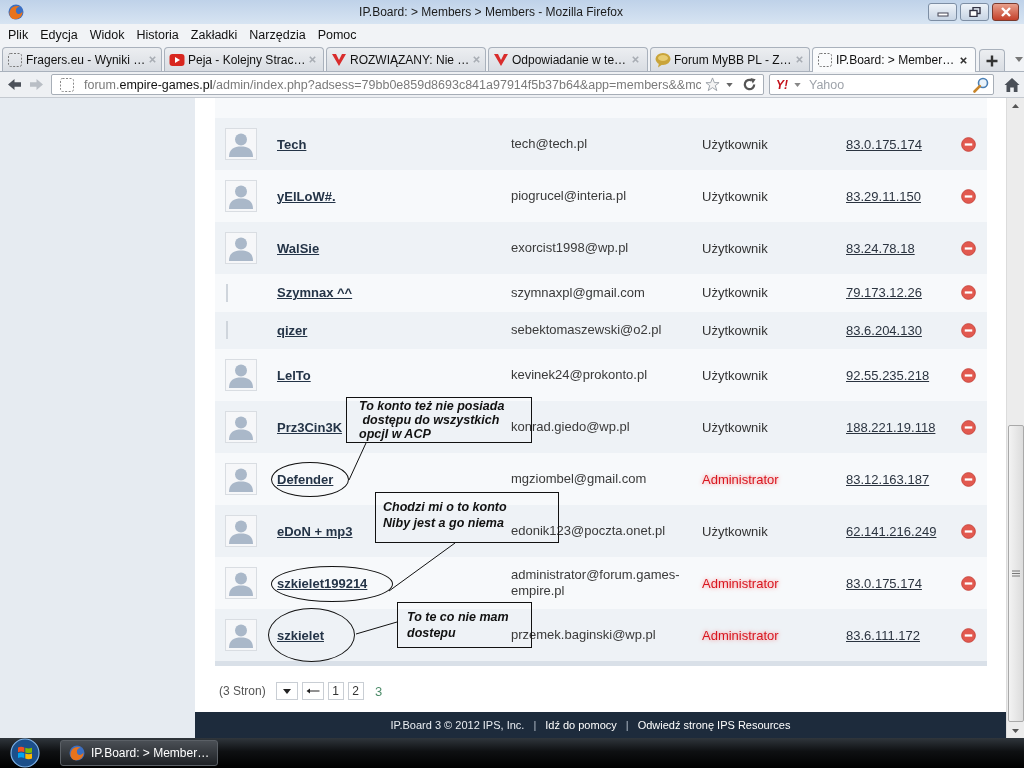 The width and height of the screenshot is (1024, 768). What do you see at coordinates (355, 691) in the screenshot?
I see `page-link: 2` at bounding box center [355, 691].